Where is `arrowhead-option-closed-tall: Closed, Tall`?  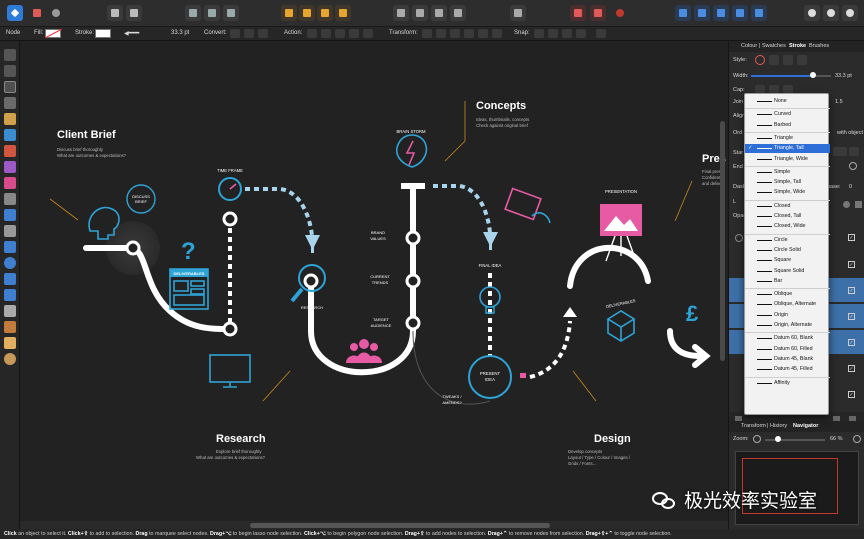 arrowhead-option-closed-tall: Closed, Tall is located at coordinates (787, 216).